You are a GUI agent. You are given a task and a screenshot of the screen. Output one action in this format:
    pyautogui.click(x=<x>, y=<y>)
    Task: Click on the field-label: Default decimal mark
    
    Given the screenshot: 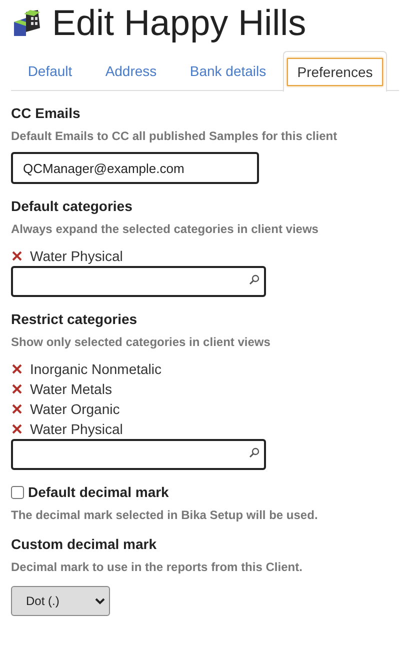 What is the action you would take?
    pyautogui.click(x=98, y=492)
    